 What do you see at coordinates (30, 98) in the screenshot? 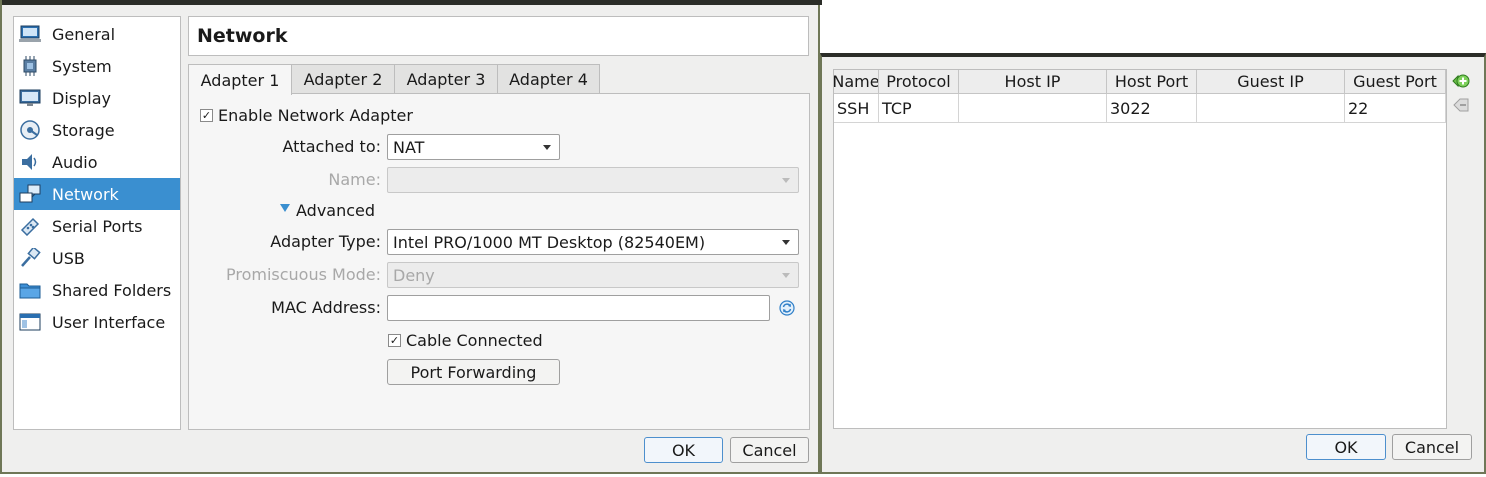
I see `display-icon` at bounding box center [30, 98].